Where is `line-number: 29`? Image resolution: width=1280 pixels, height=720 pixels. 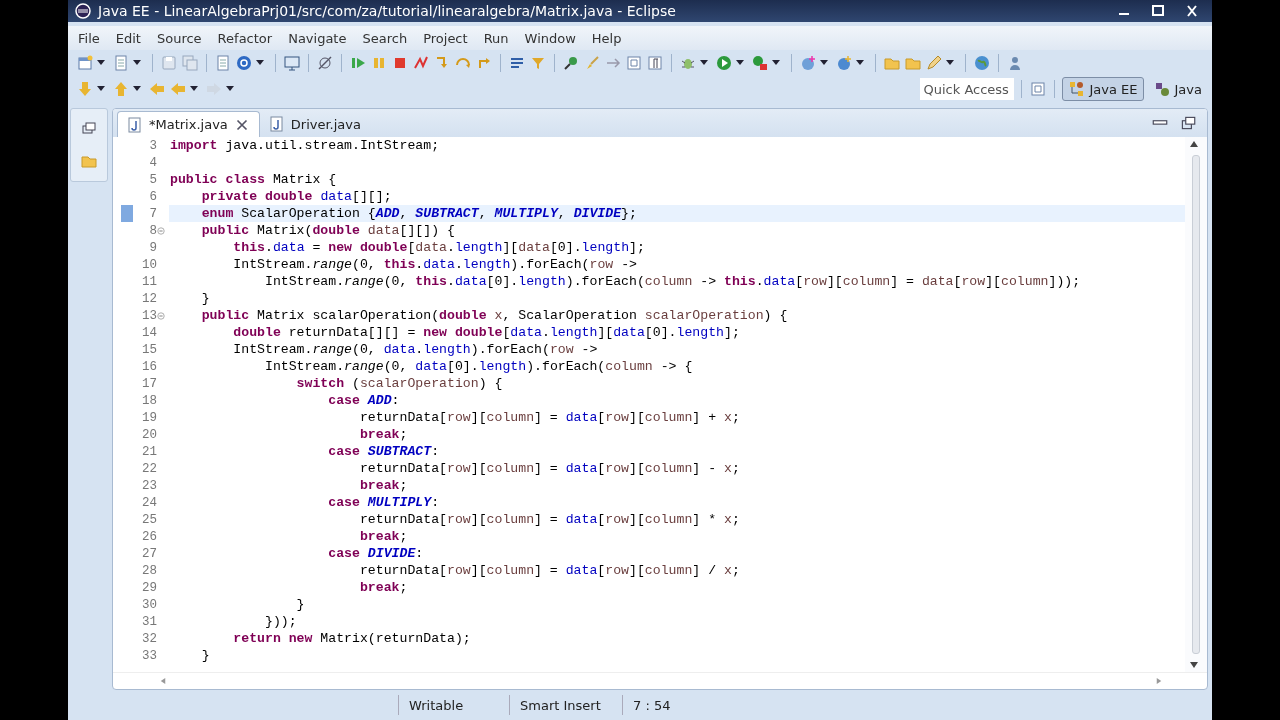 line-number: 29 is located at coordinates (149, 587).